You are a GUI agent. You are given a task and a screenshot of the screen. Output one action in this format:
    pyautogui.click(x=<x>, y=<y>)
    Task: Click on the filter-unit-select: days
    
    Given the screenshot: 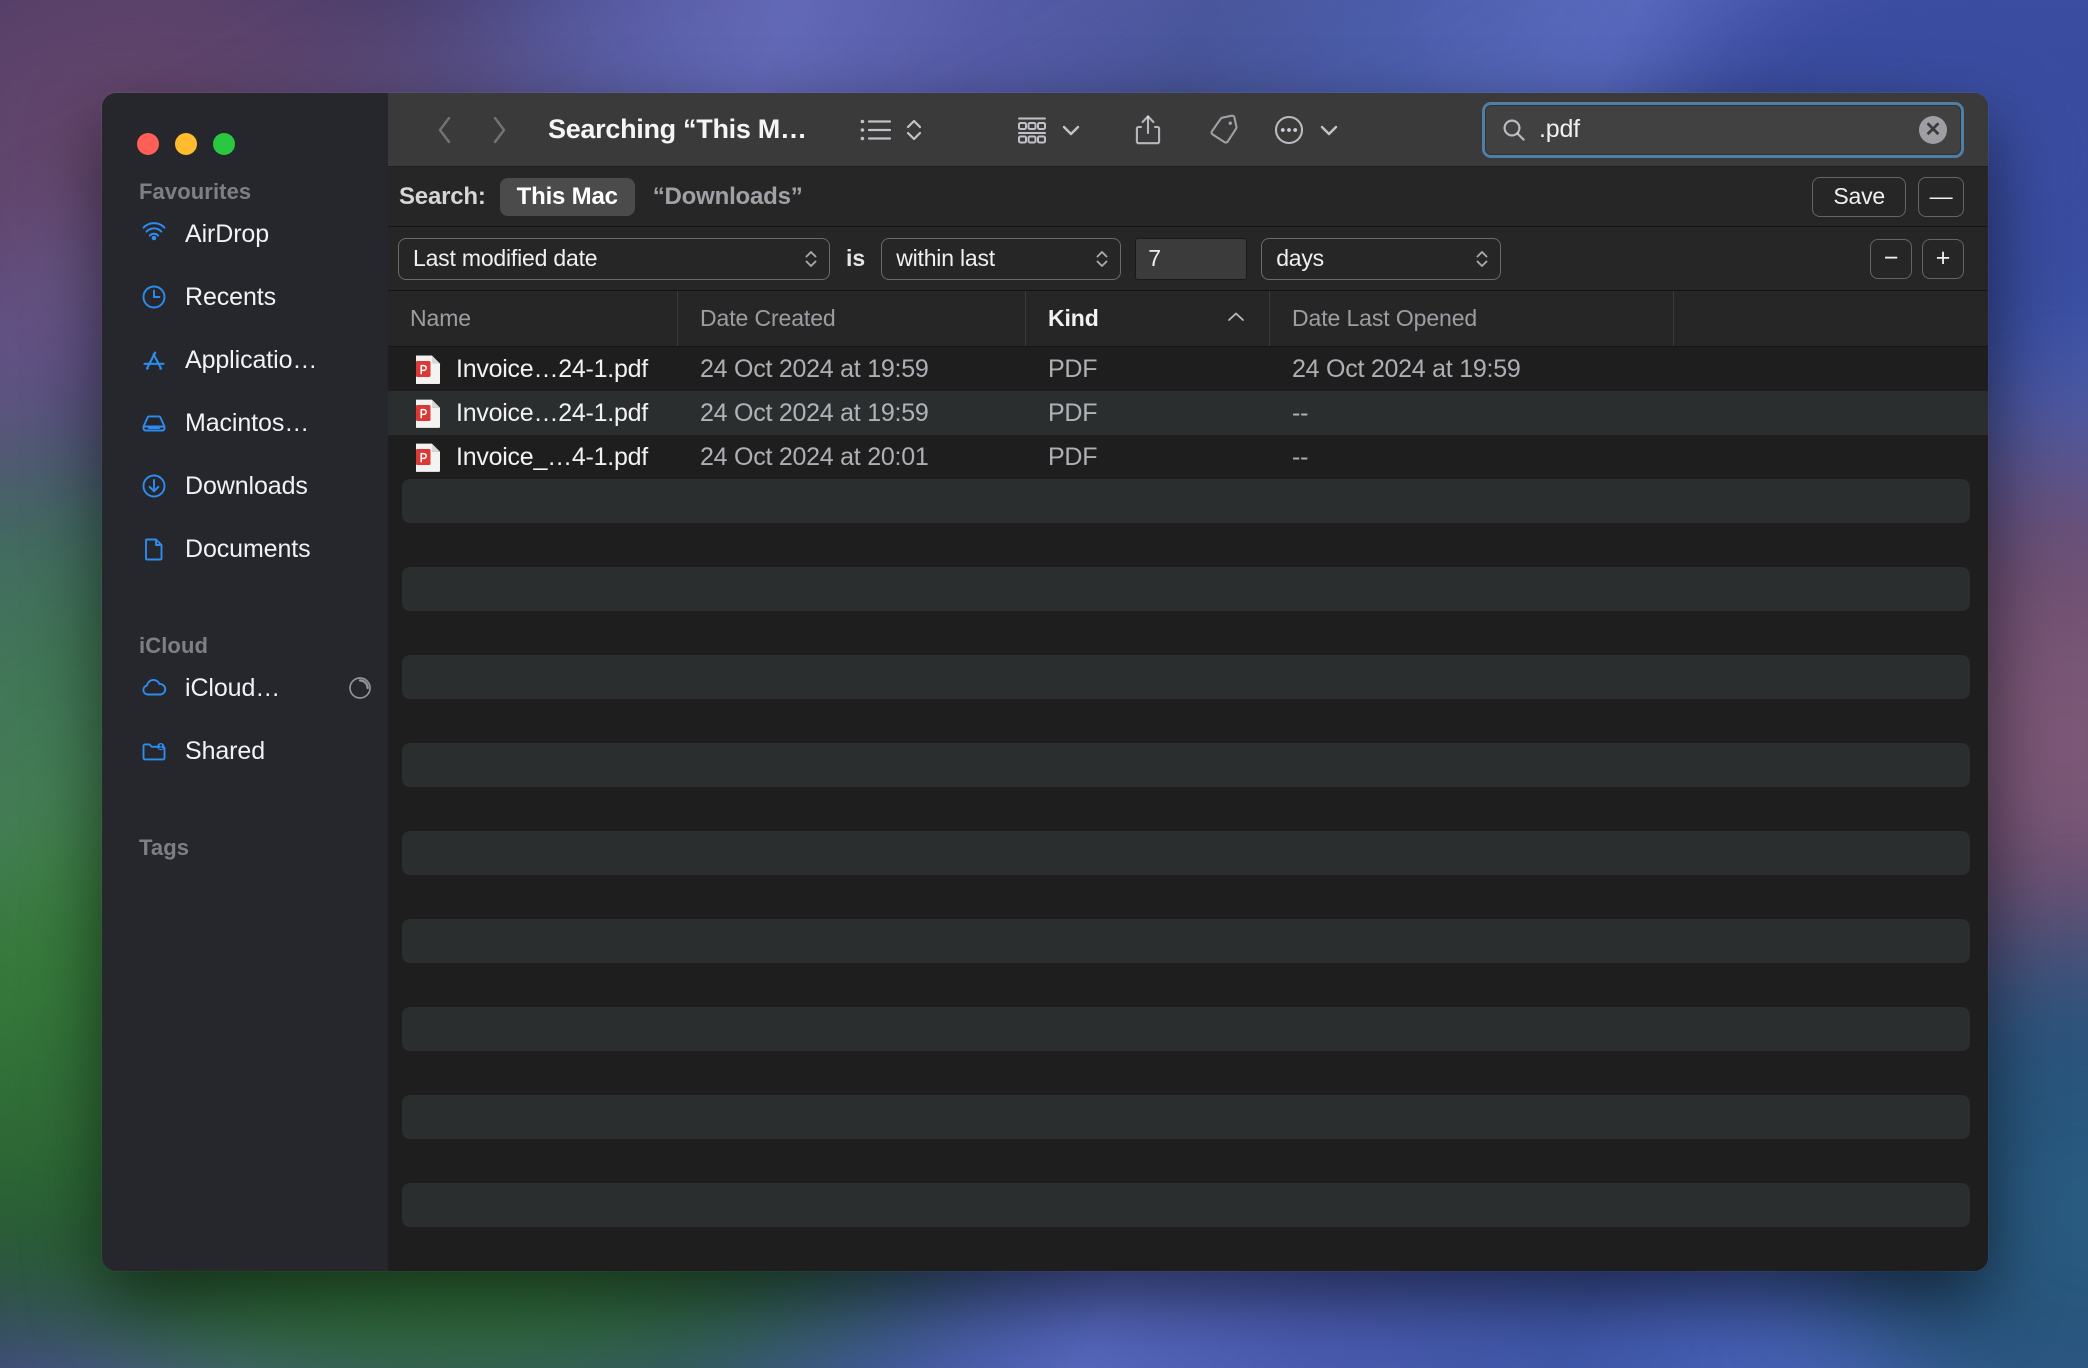 What is the action you would take?
    pyautogui.click(x=1381, y=258)
    